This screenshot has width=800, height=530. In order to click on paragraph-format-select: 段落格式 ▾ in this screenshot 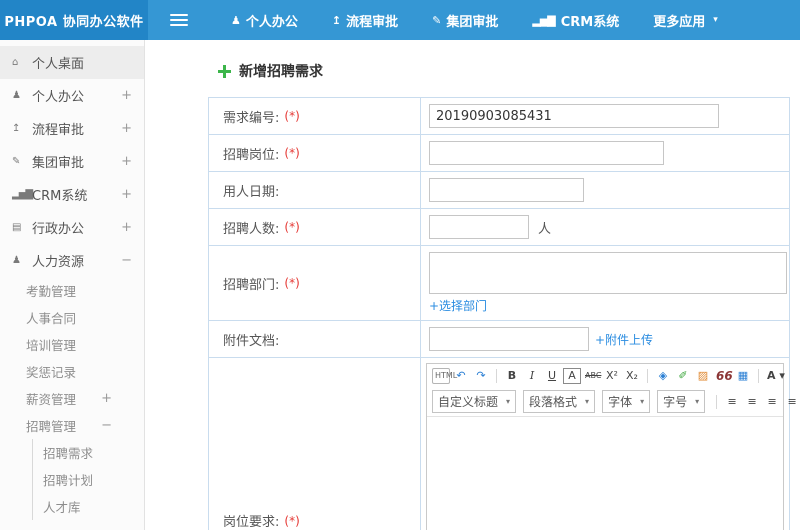, I will do `click(559, 401)`.